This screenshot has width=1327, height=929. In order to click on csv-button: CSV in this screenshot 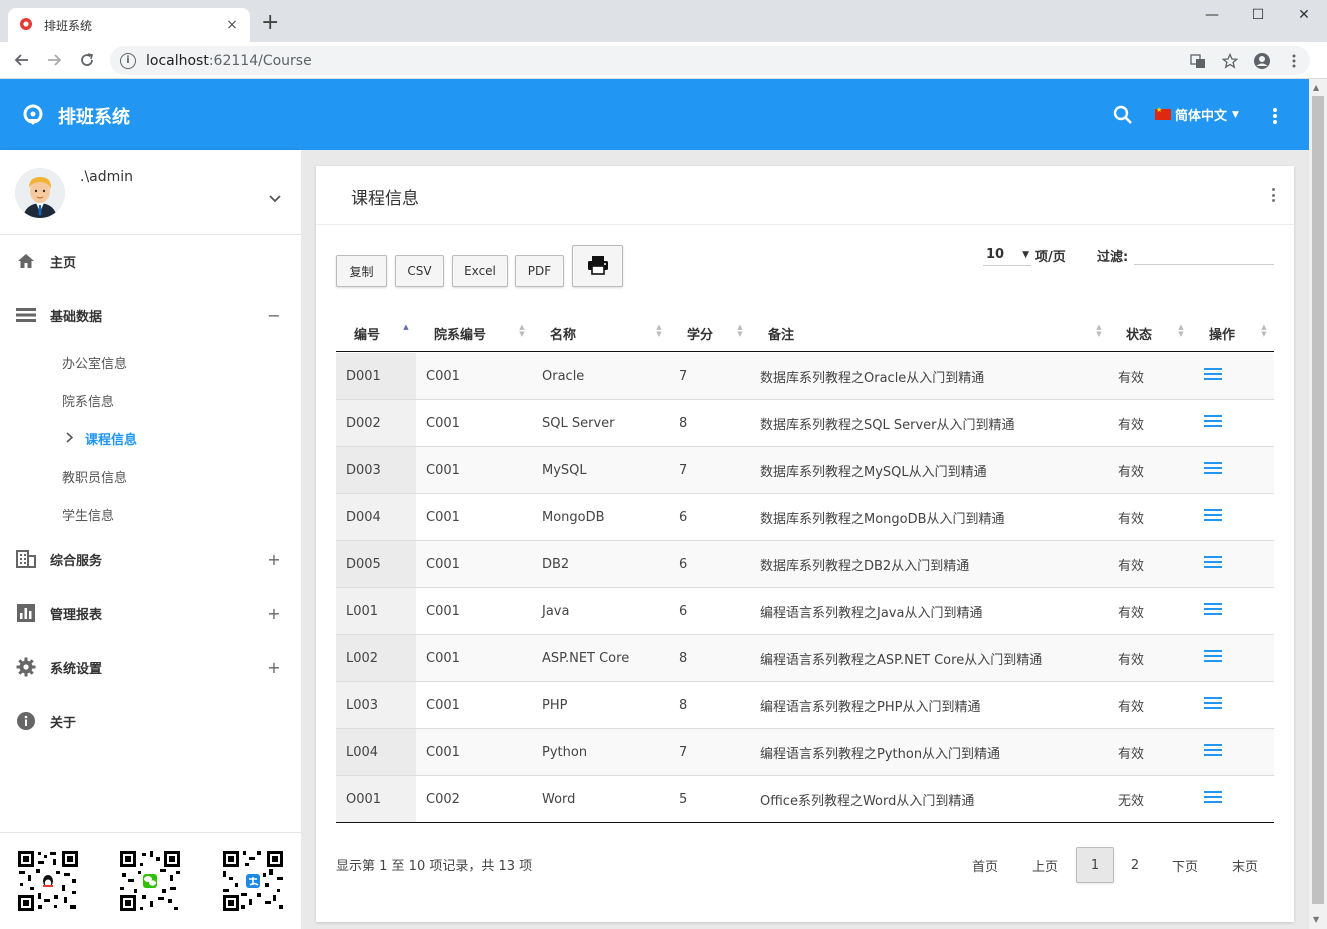, I will do `click(419, 271)`.